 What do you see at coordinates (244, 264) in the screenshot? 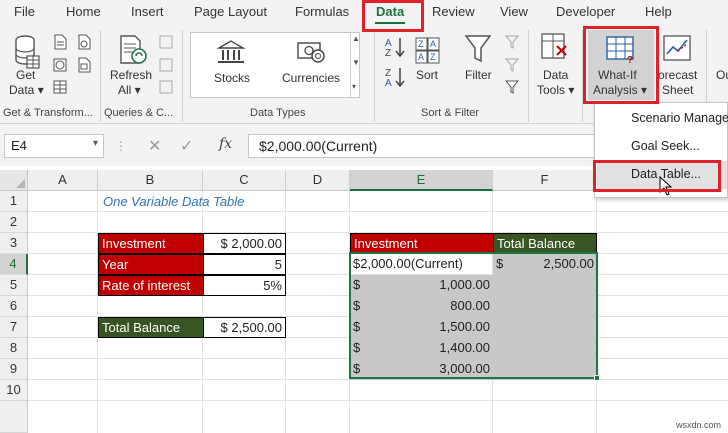
I see `year-value: 5` at bounding box center [244, 264].